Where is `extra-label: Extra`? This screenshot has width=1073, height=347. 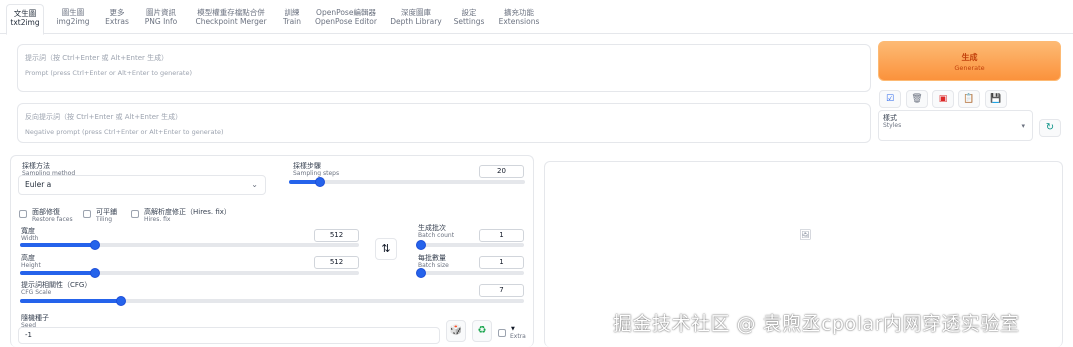 extra-label: Extra is located at coordinates (518, 336).